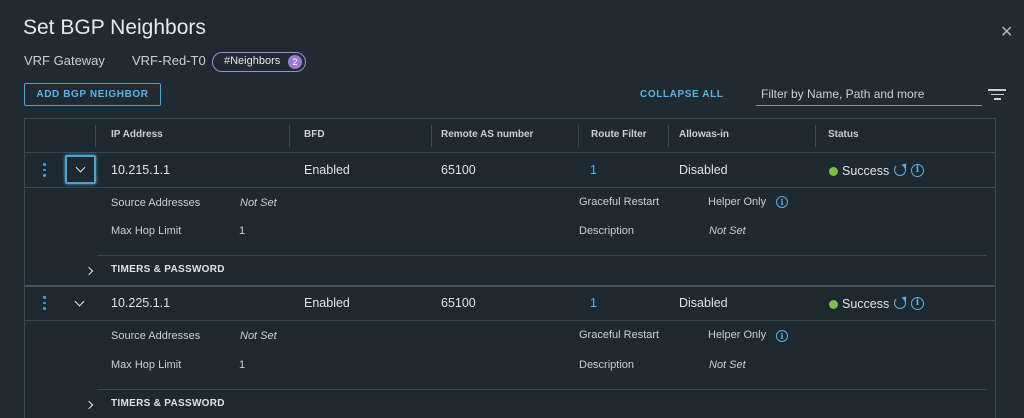 The image size is (1024, 418). Describe the element at coordinates (141, 303) in the screenshot. I see `row-ip: 10.225.1.1` at that location.